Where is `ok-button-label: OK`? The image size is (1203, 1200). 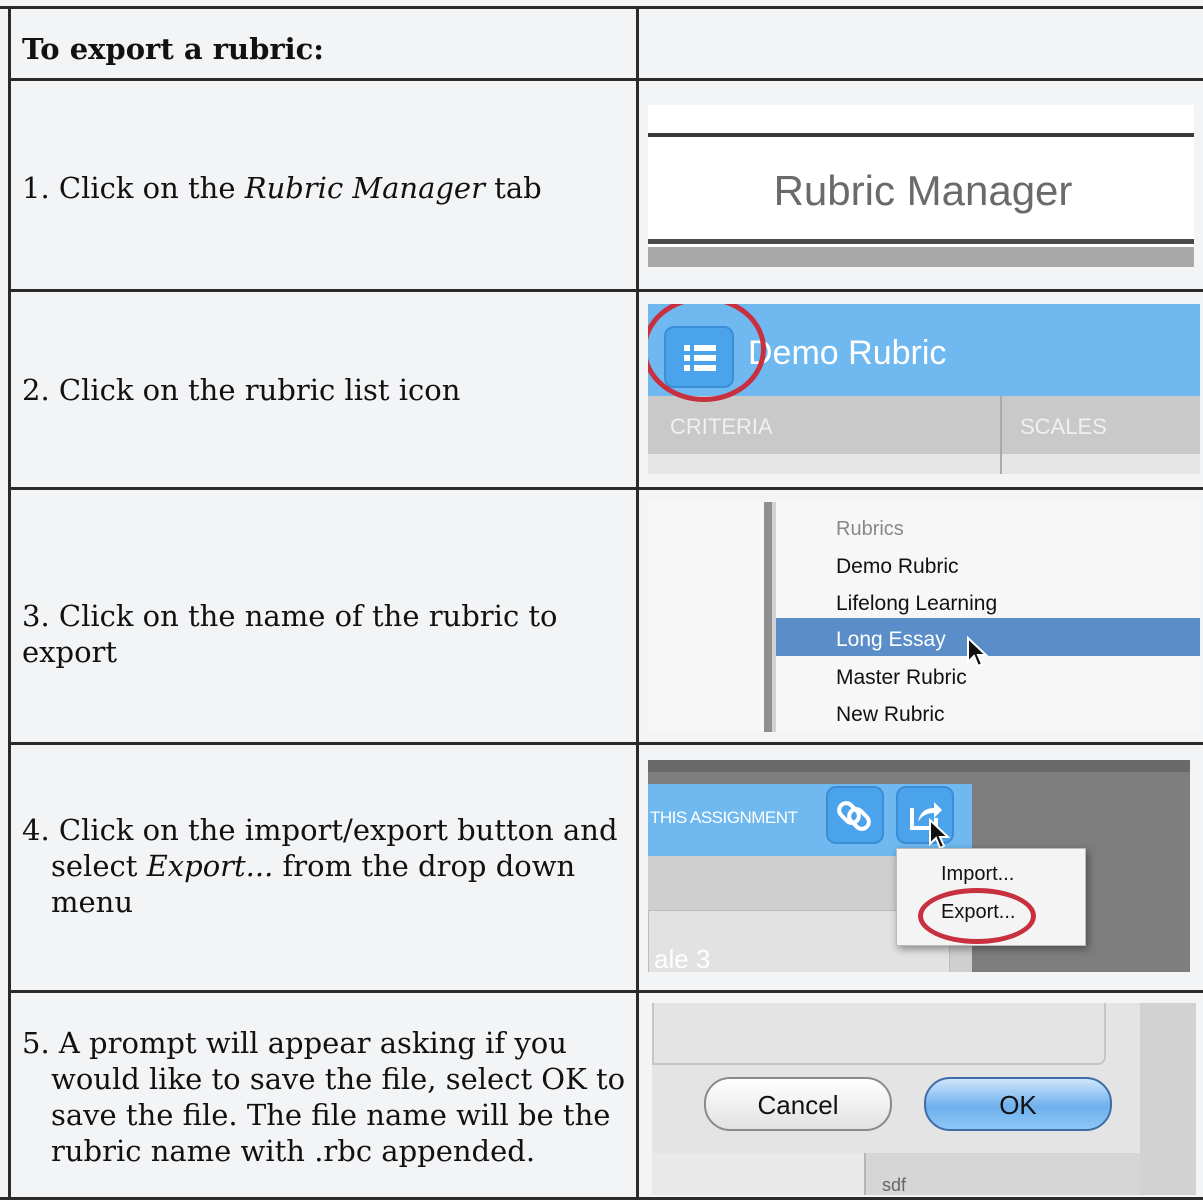 ok-button-label: OK is located at coordinates (1018, 1105).